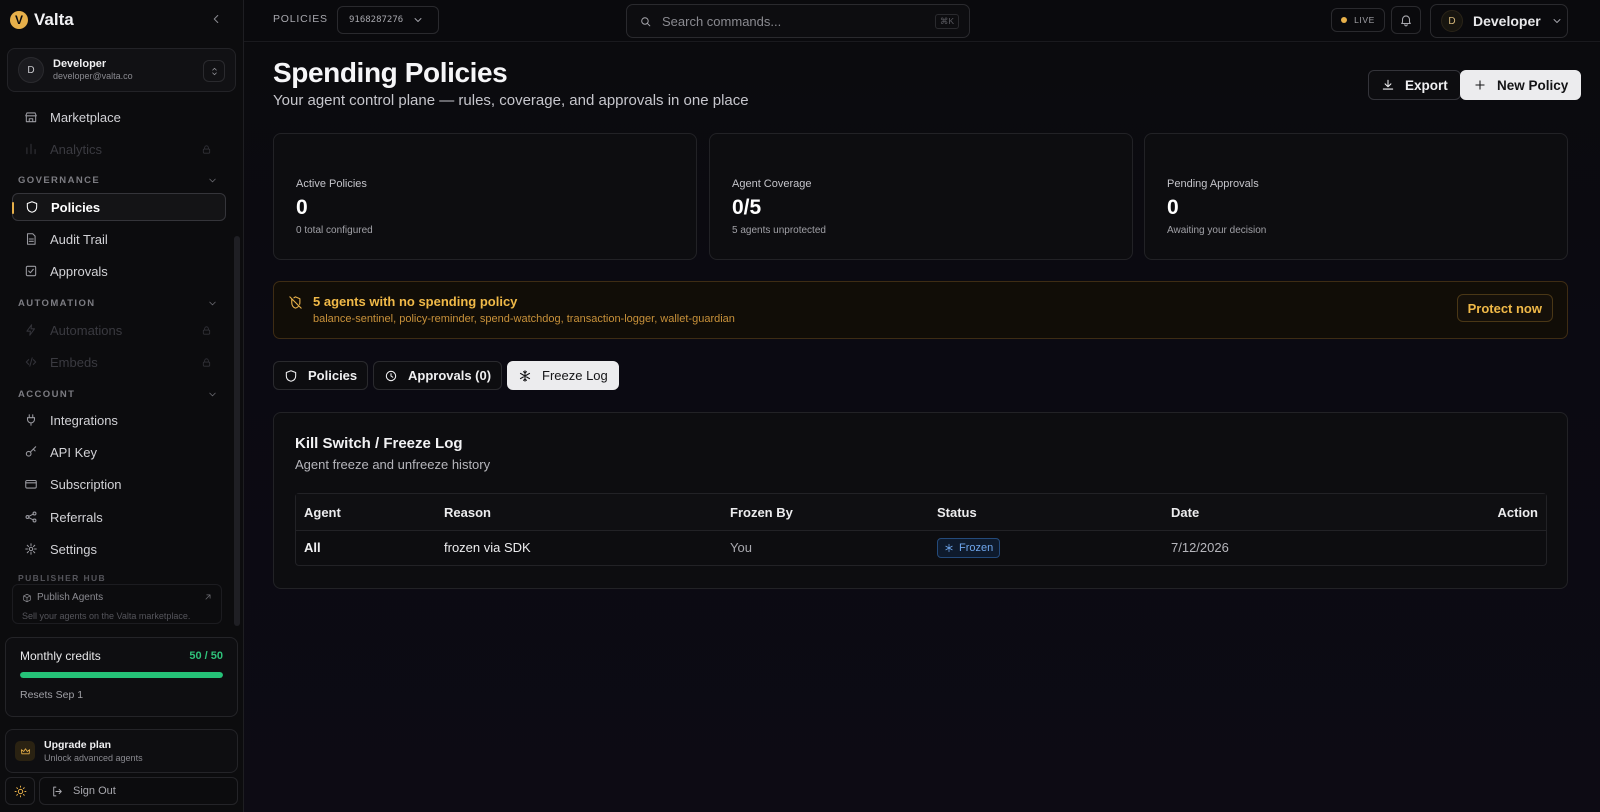 Image resolution: width=1600 pixels, height=812 pixels. Describe the element at coordinates (208, 597) in the screenshot. I see `arrow-up-right-icon` at that location.